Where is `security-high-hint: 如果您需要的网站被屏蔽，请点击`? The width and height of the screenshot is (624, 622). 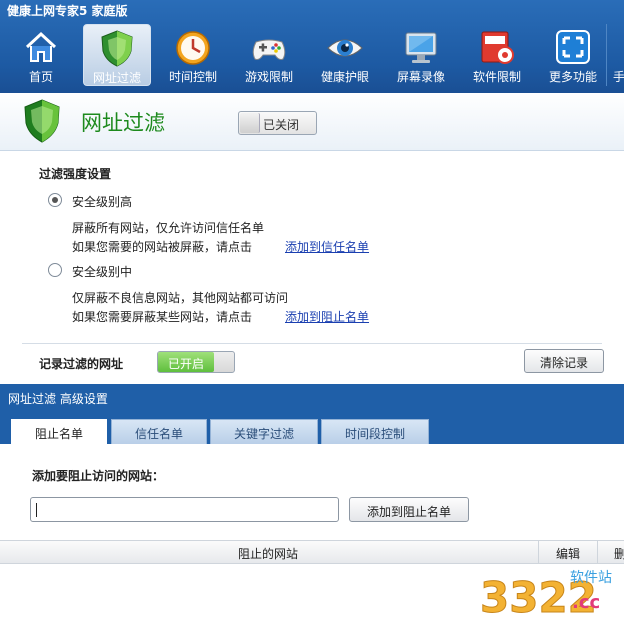
security-high-hint: 如果您需要的网站被屏蔽，请点击 is located at coordinates (162, 247).